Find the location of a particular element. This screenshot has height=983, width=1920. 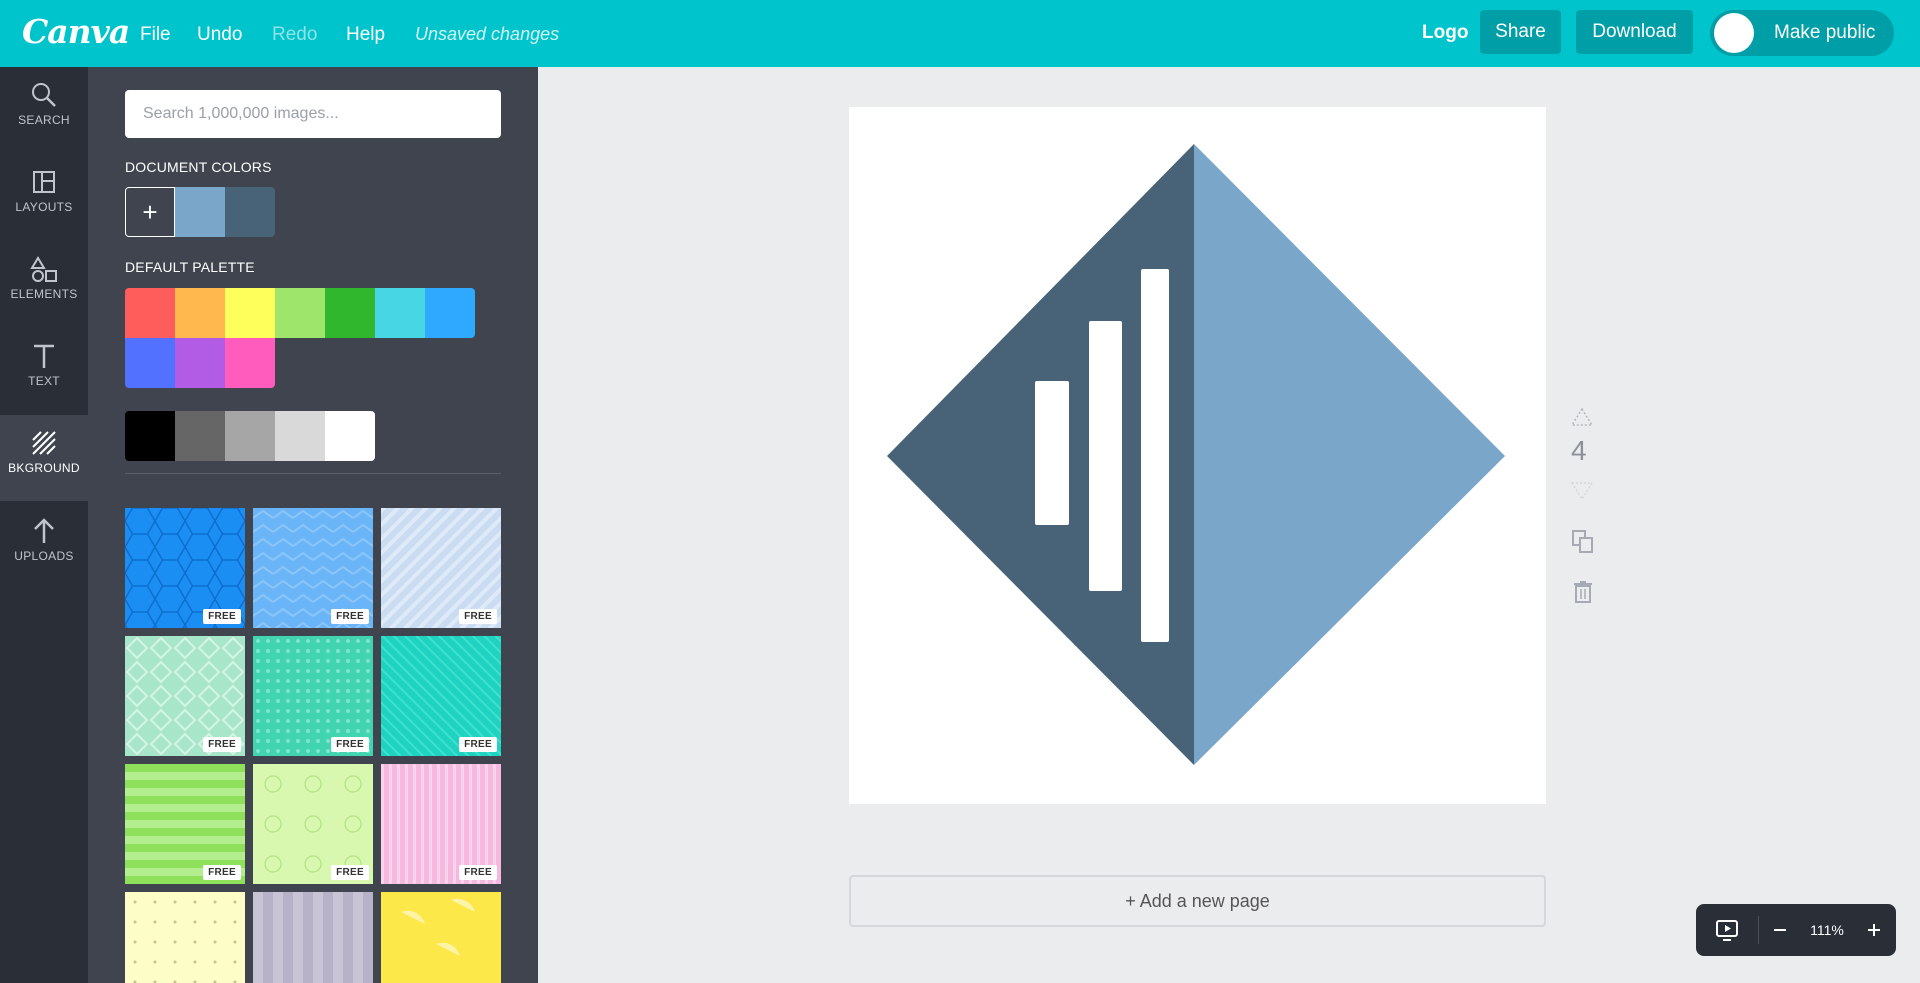

medium-bar is located at coordinates (1105, 456).